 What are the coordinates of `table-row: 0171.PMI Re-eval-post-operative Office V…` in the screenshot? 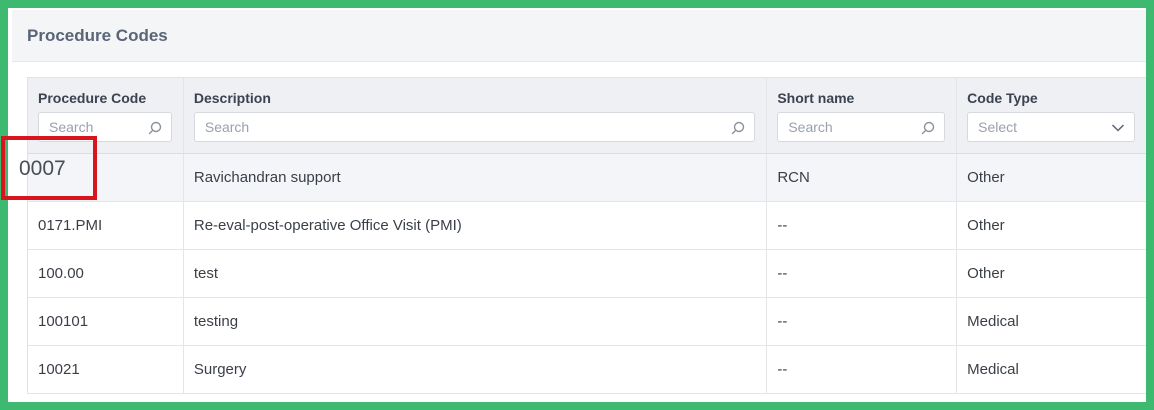 It's located at (587, 226).